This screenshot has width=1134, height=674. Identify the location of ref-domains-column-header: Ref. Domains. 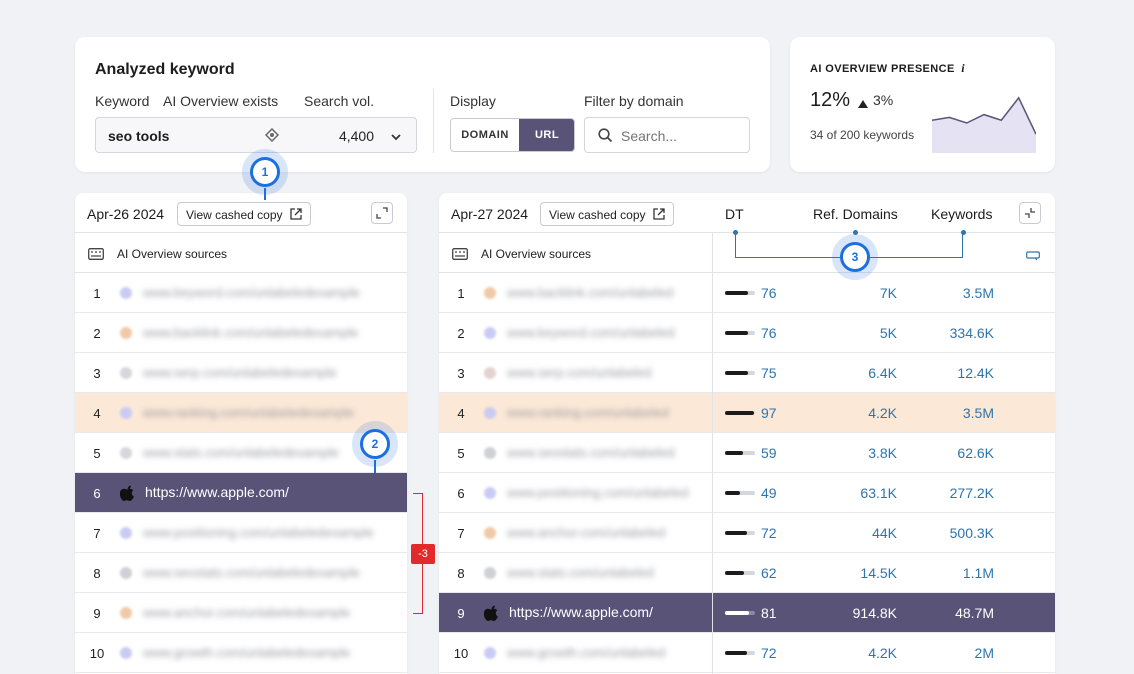
(855, 214).